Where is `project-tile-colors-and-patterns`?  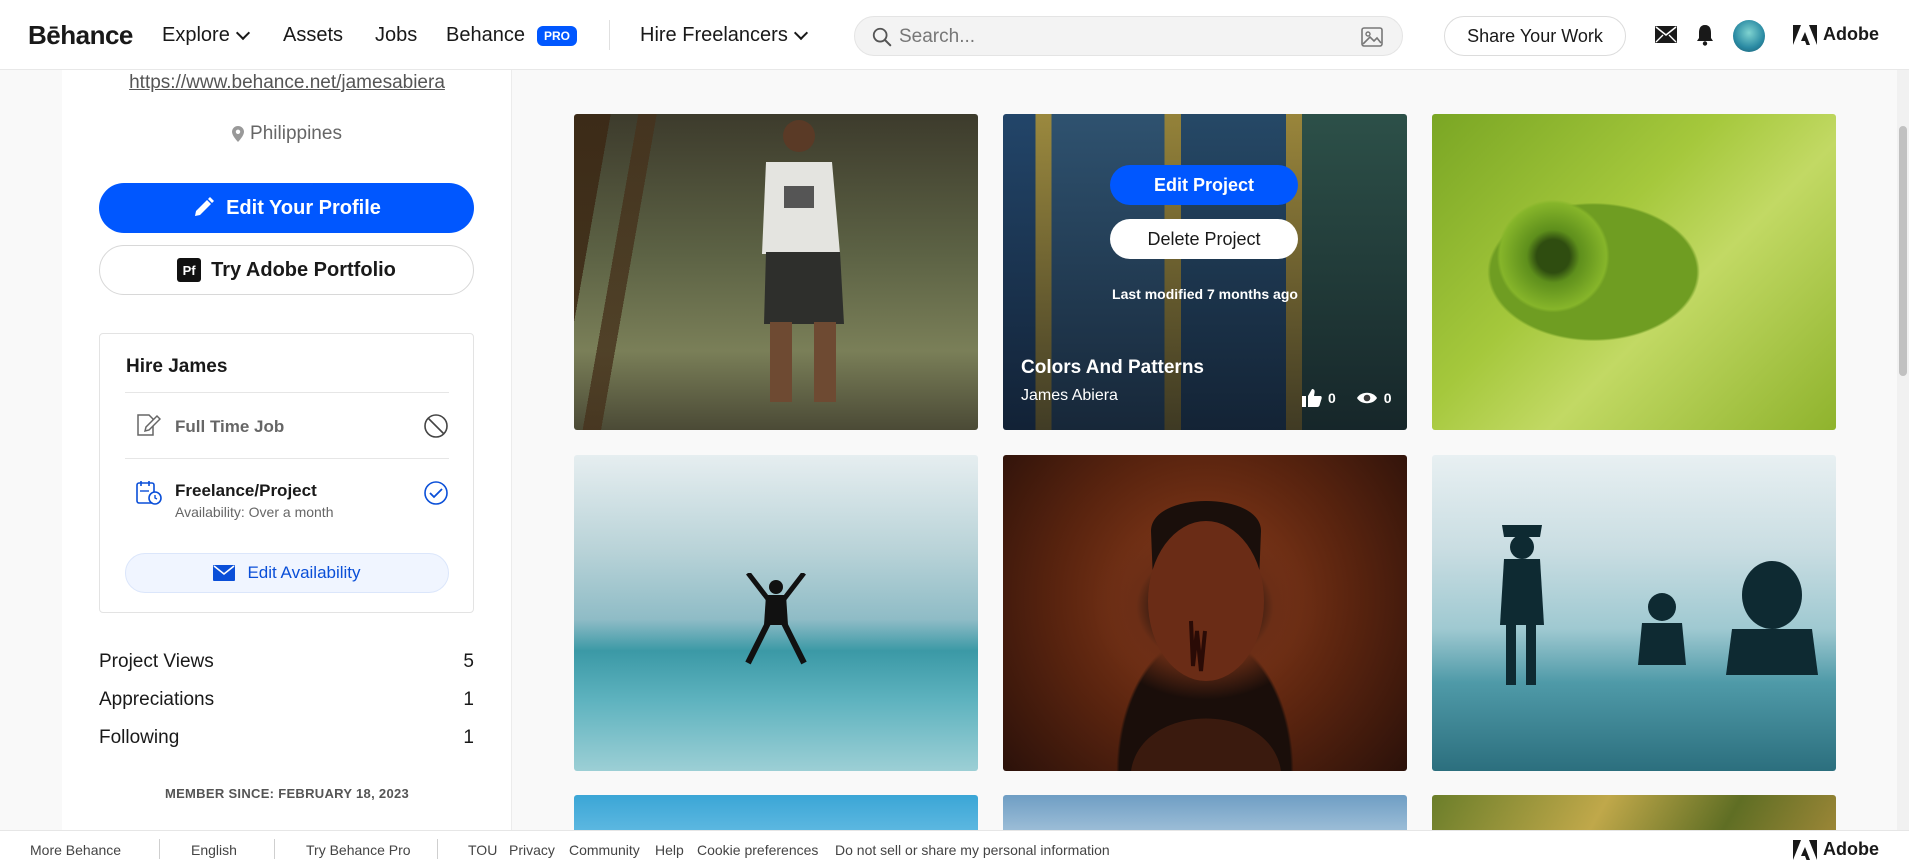
project-tile-colors-and-patterns is located at coordinates (1205, 272).